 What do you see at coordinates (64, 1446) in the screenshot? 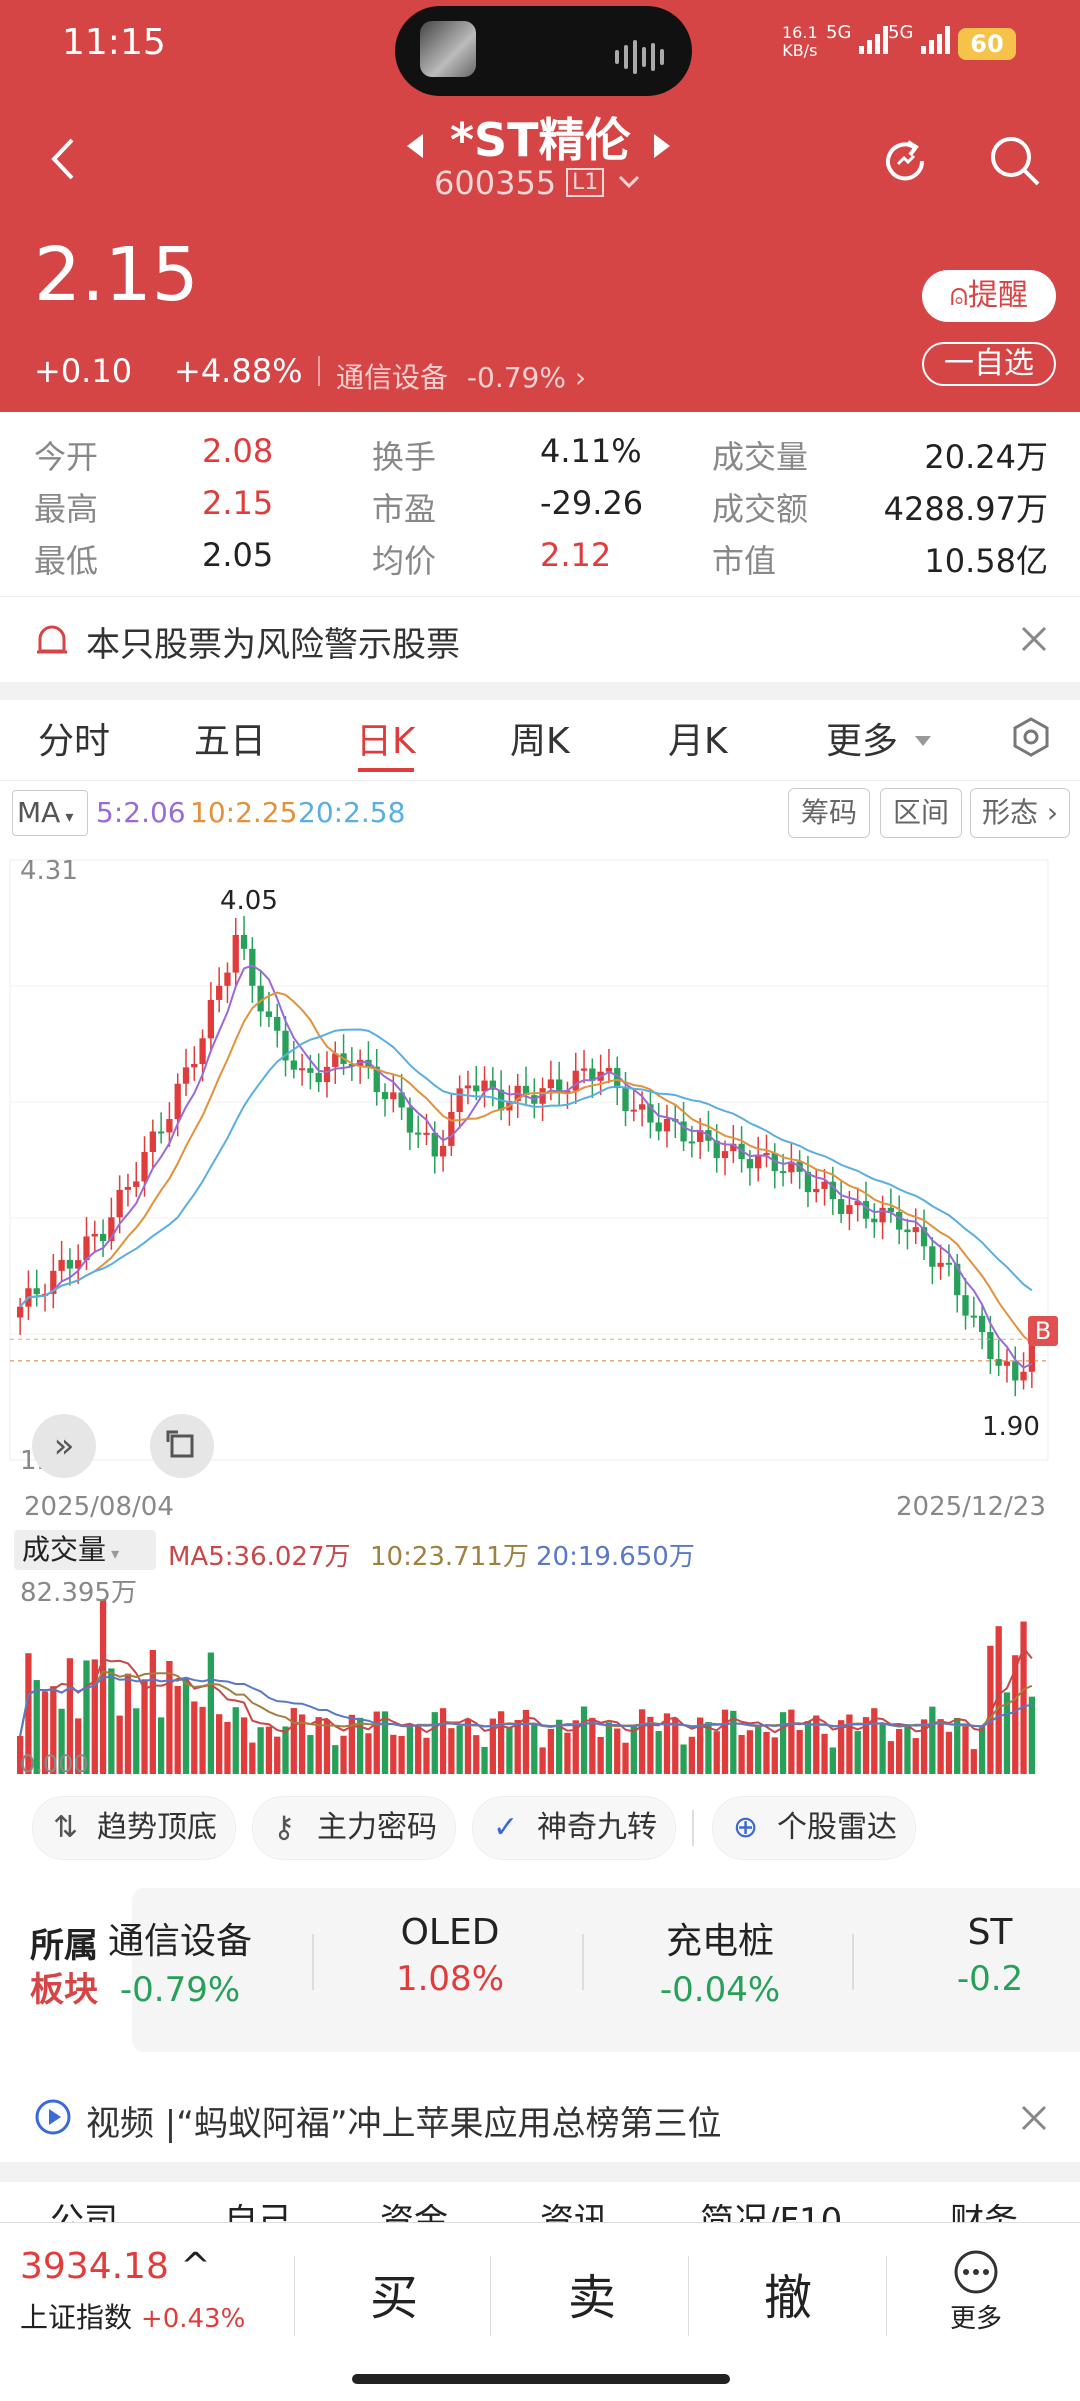
I see `expand-icon: »` at bounding box center [64, 1446].